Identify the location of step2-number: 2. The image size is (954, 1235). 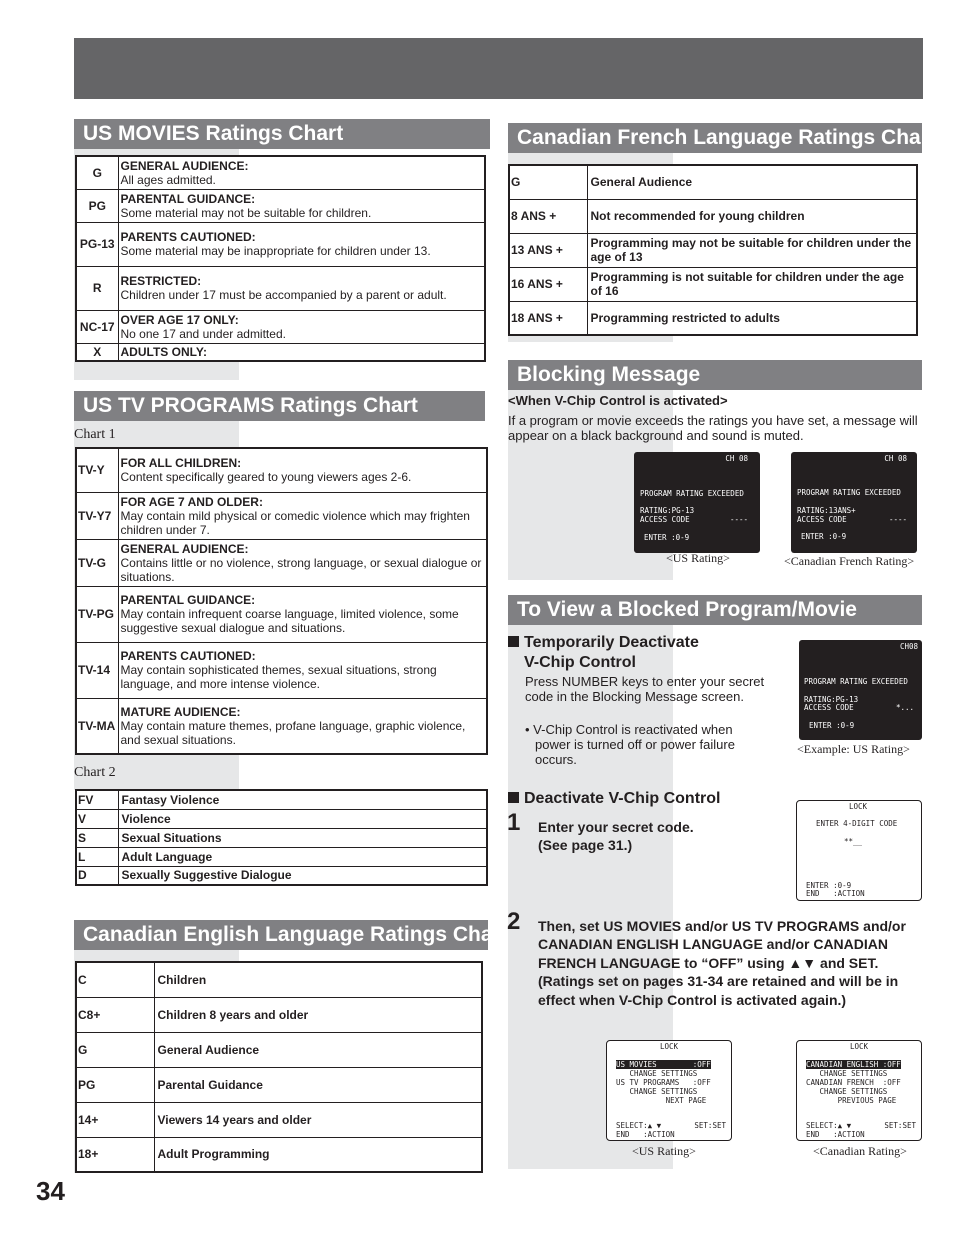
(514, 921).